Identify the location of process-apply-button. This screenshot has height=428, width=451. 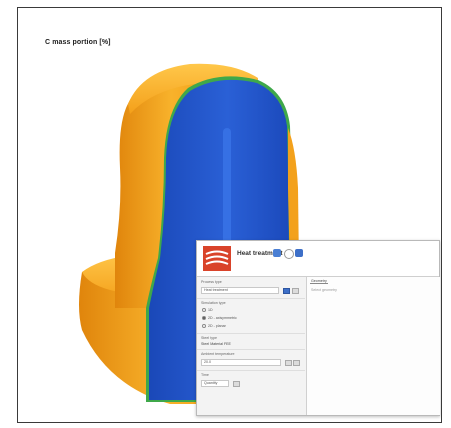
(286, 291).